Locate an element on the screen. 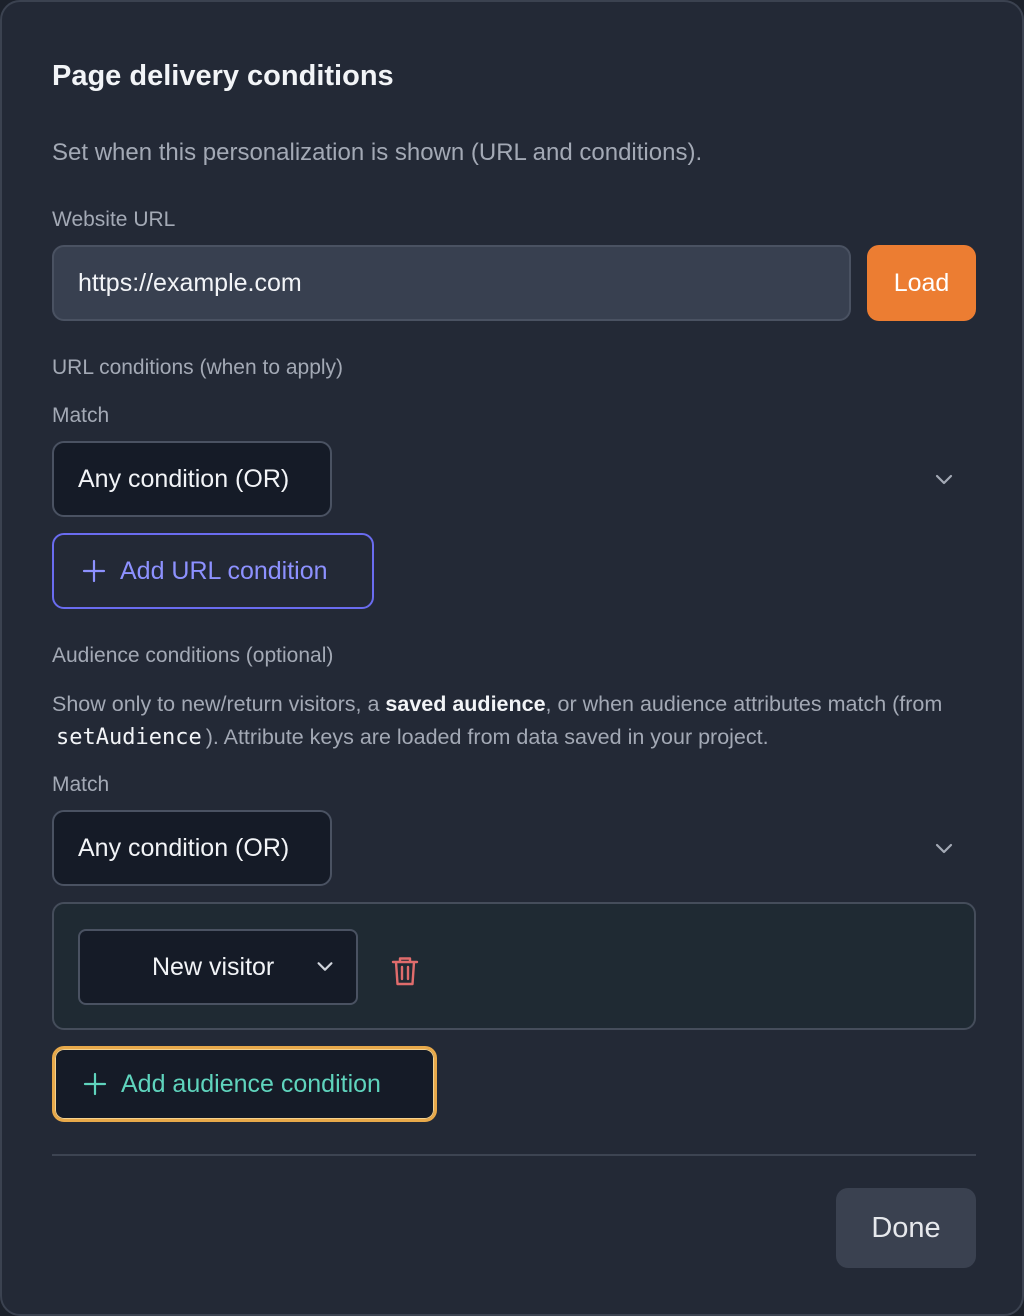 Image resolution: width=1024 pixels, height=1316 pixels. visitor-type-select: New visitor is located at coordinates (218, 967).